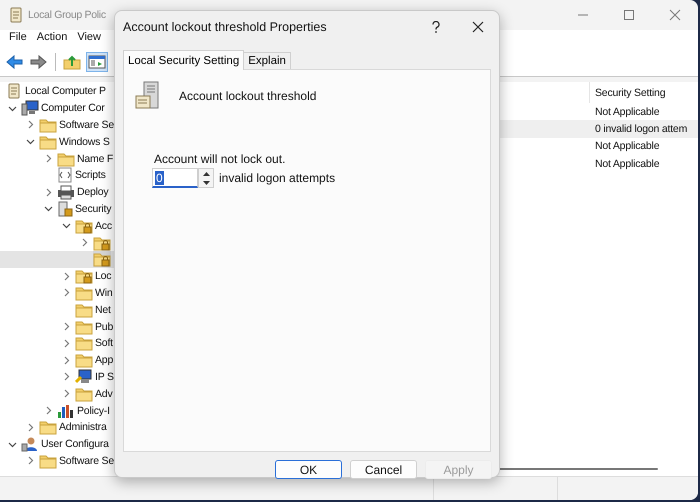 The width and height of the screenshot is (700, 502). I want to click on tree-toggle-button, so click(97, 62).